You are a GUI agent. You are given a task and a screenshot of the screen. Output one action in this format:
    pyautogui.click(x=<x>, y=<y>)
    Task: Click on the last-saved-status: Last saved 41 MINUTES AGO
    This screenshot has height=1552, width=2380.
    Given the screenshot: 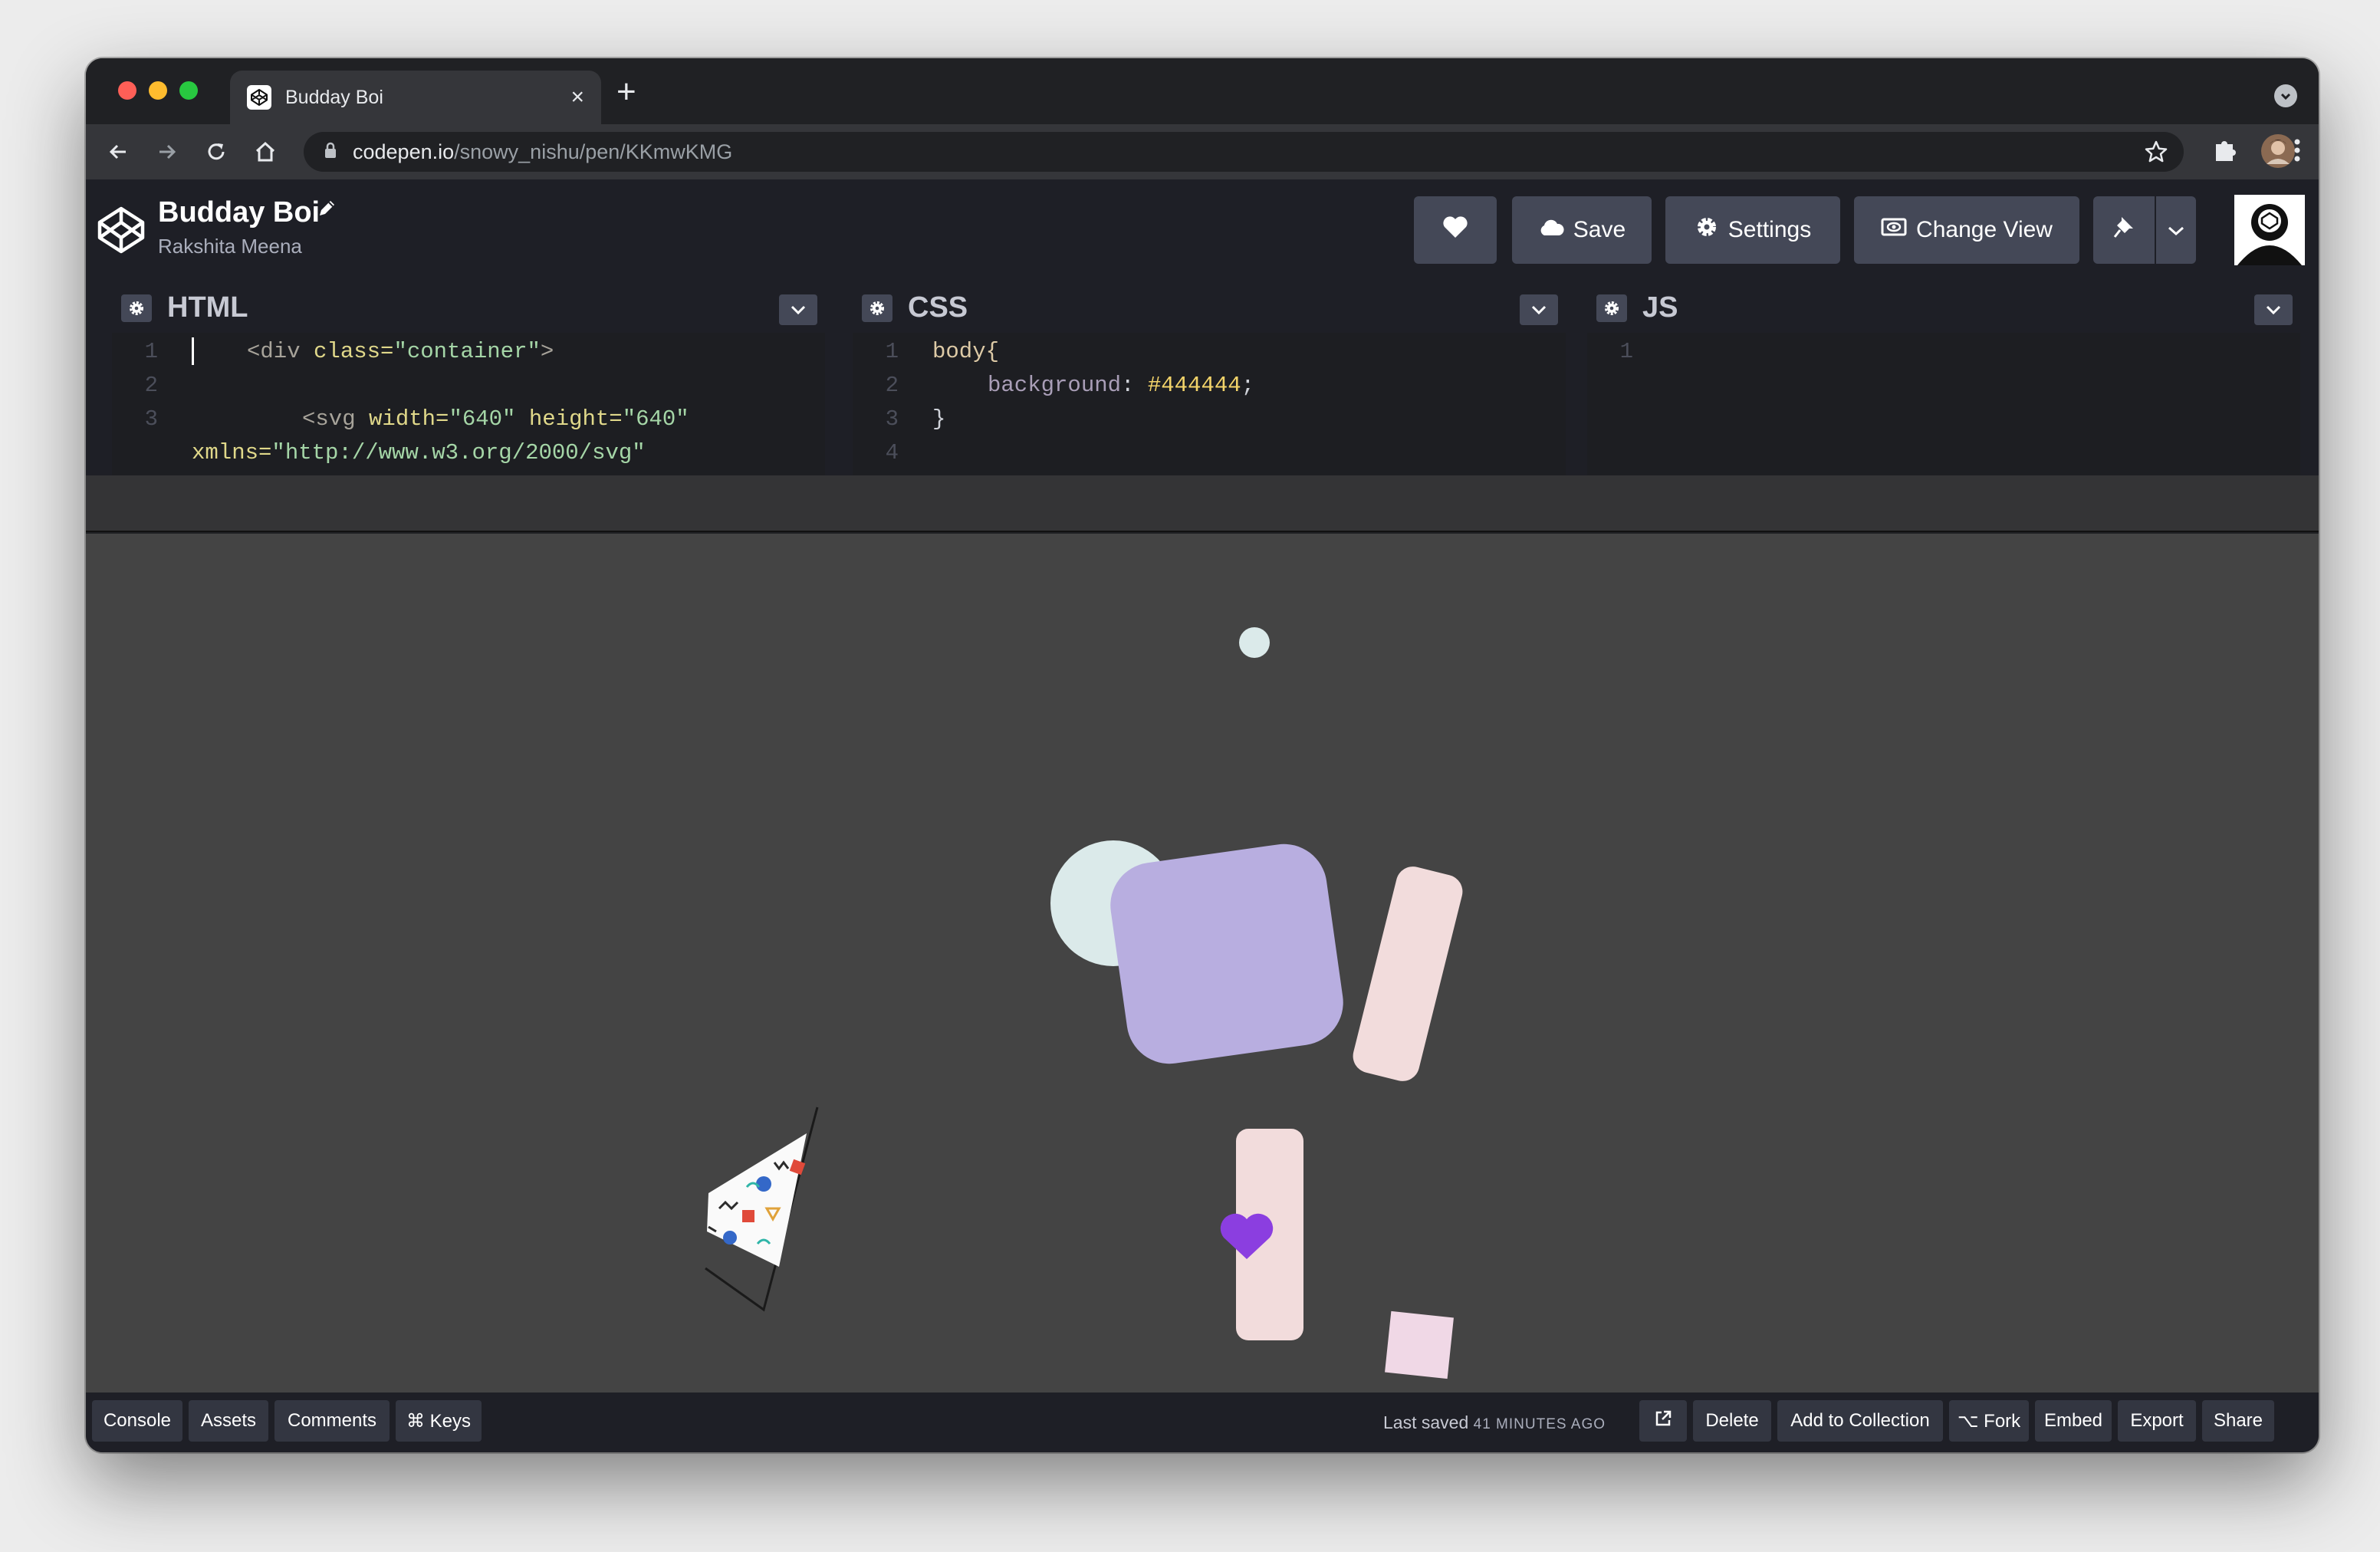 What is the action you would take?
    pyautogui.click(x=1495, y=1422)
    